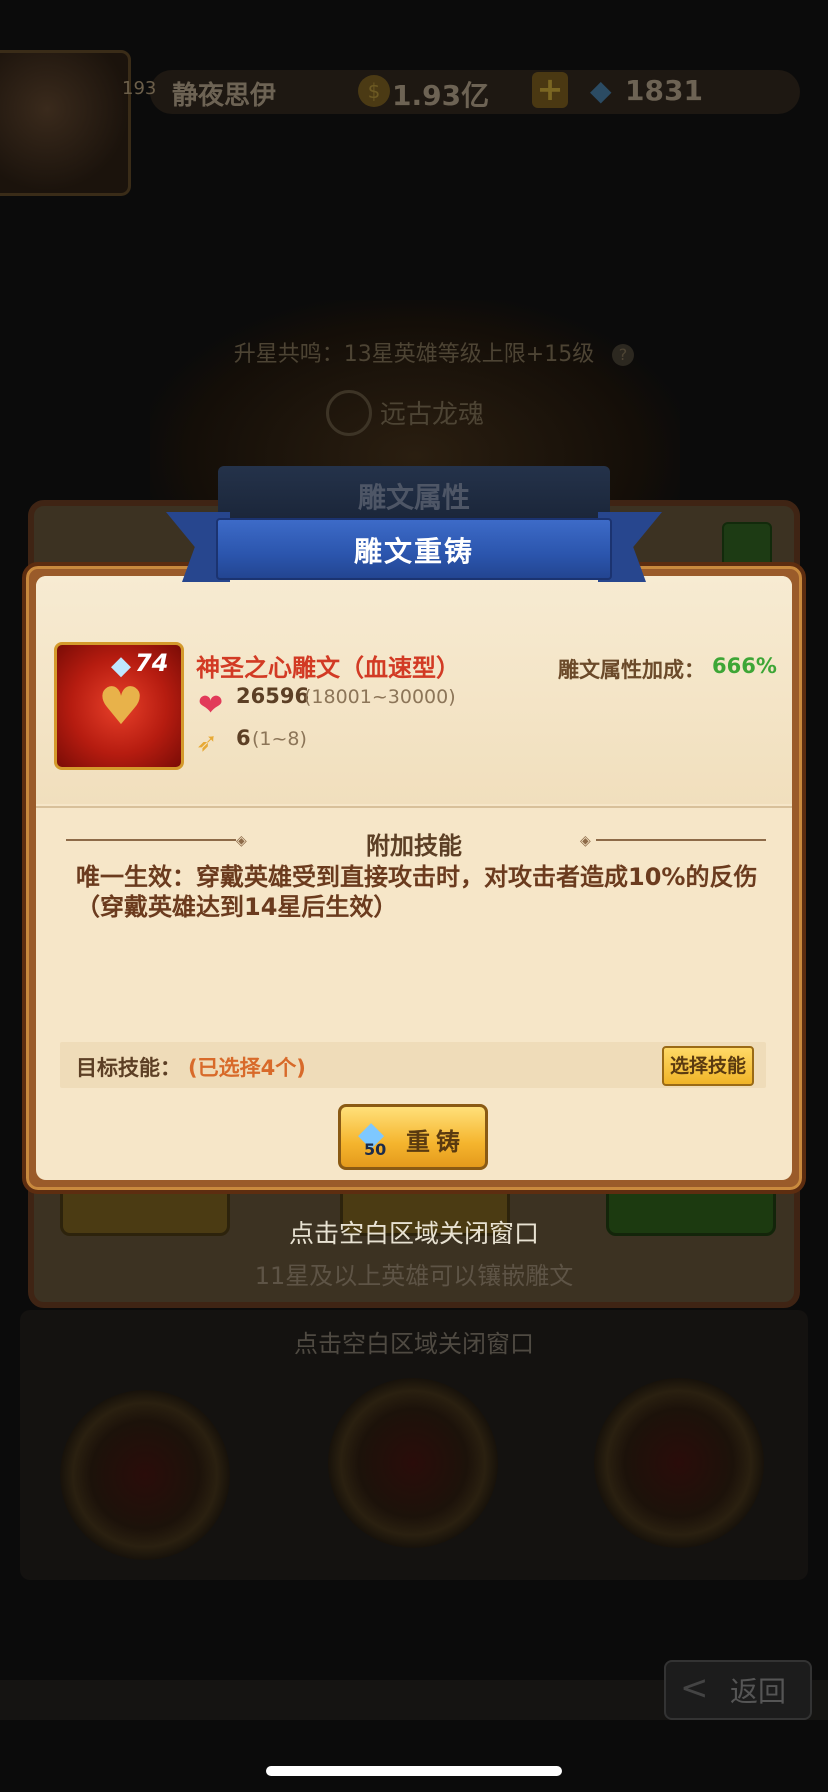 The width and height of the screenshot is (828, 1792). Describe the element at coordinates (243, 738) in the screenshot. I see `speed-value: 6` at that location.